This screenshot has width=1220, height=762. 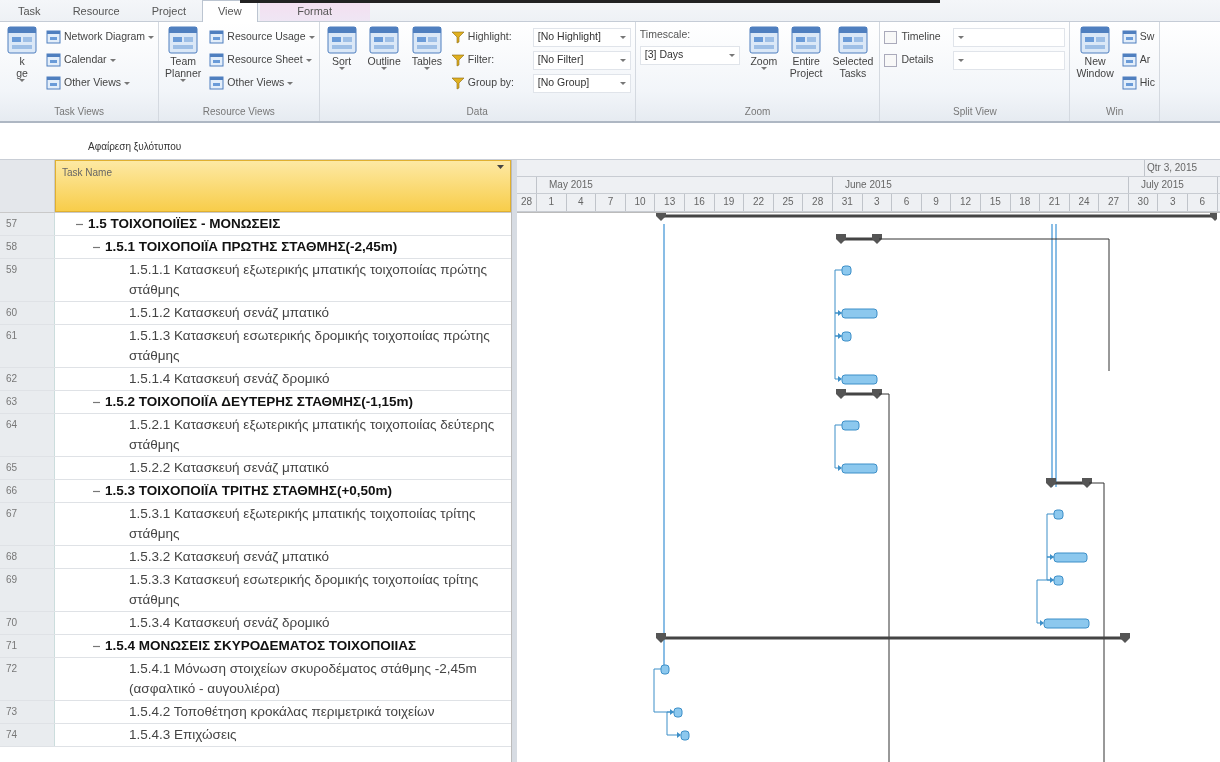 I want to click on task-name: 1.5.3.2 Κατασκευή σενάζ μπατικό, so click(x=229, y=557).